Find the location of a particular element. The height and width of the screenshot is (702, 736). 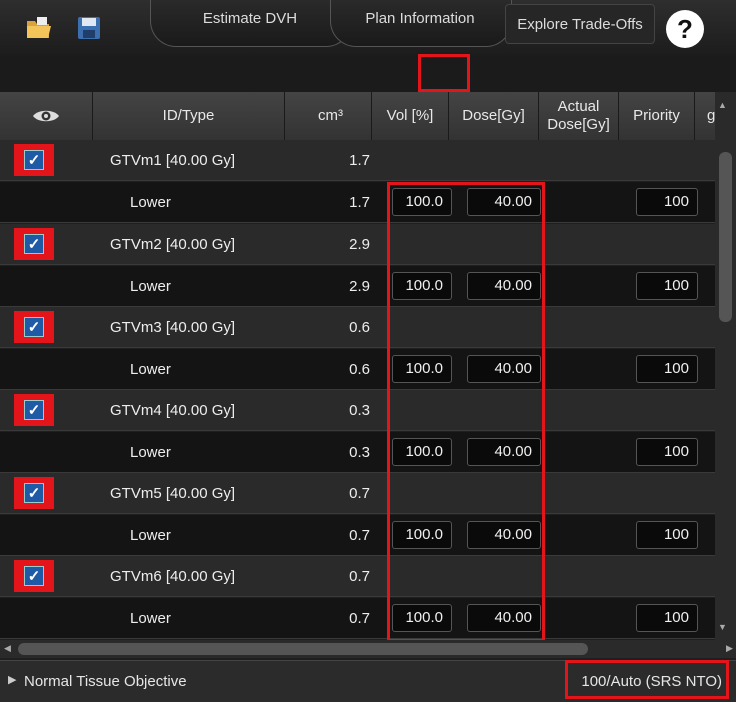

constraint-volume: 0.3 is located at coordinates (359, 452).